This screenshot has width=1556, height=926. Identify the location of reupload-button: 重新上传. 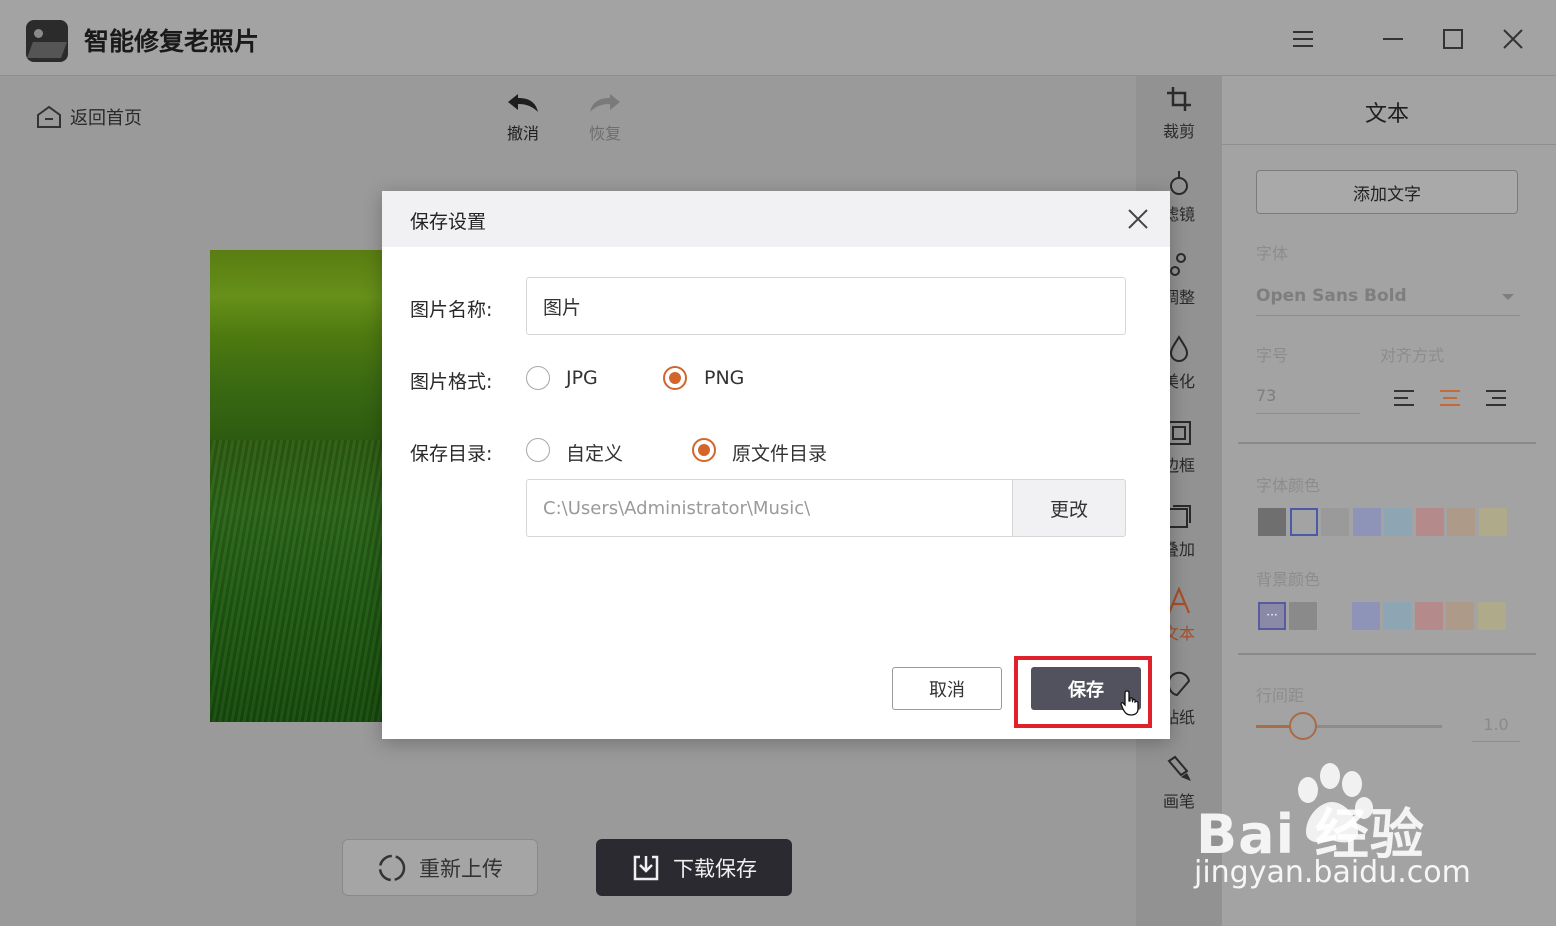
(440, 867).